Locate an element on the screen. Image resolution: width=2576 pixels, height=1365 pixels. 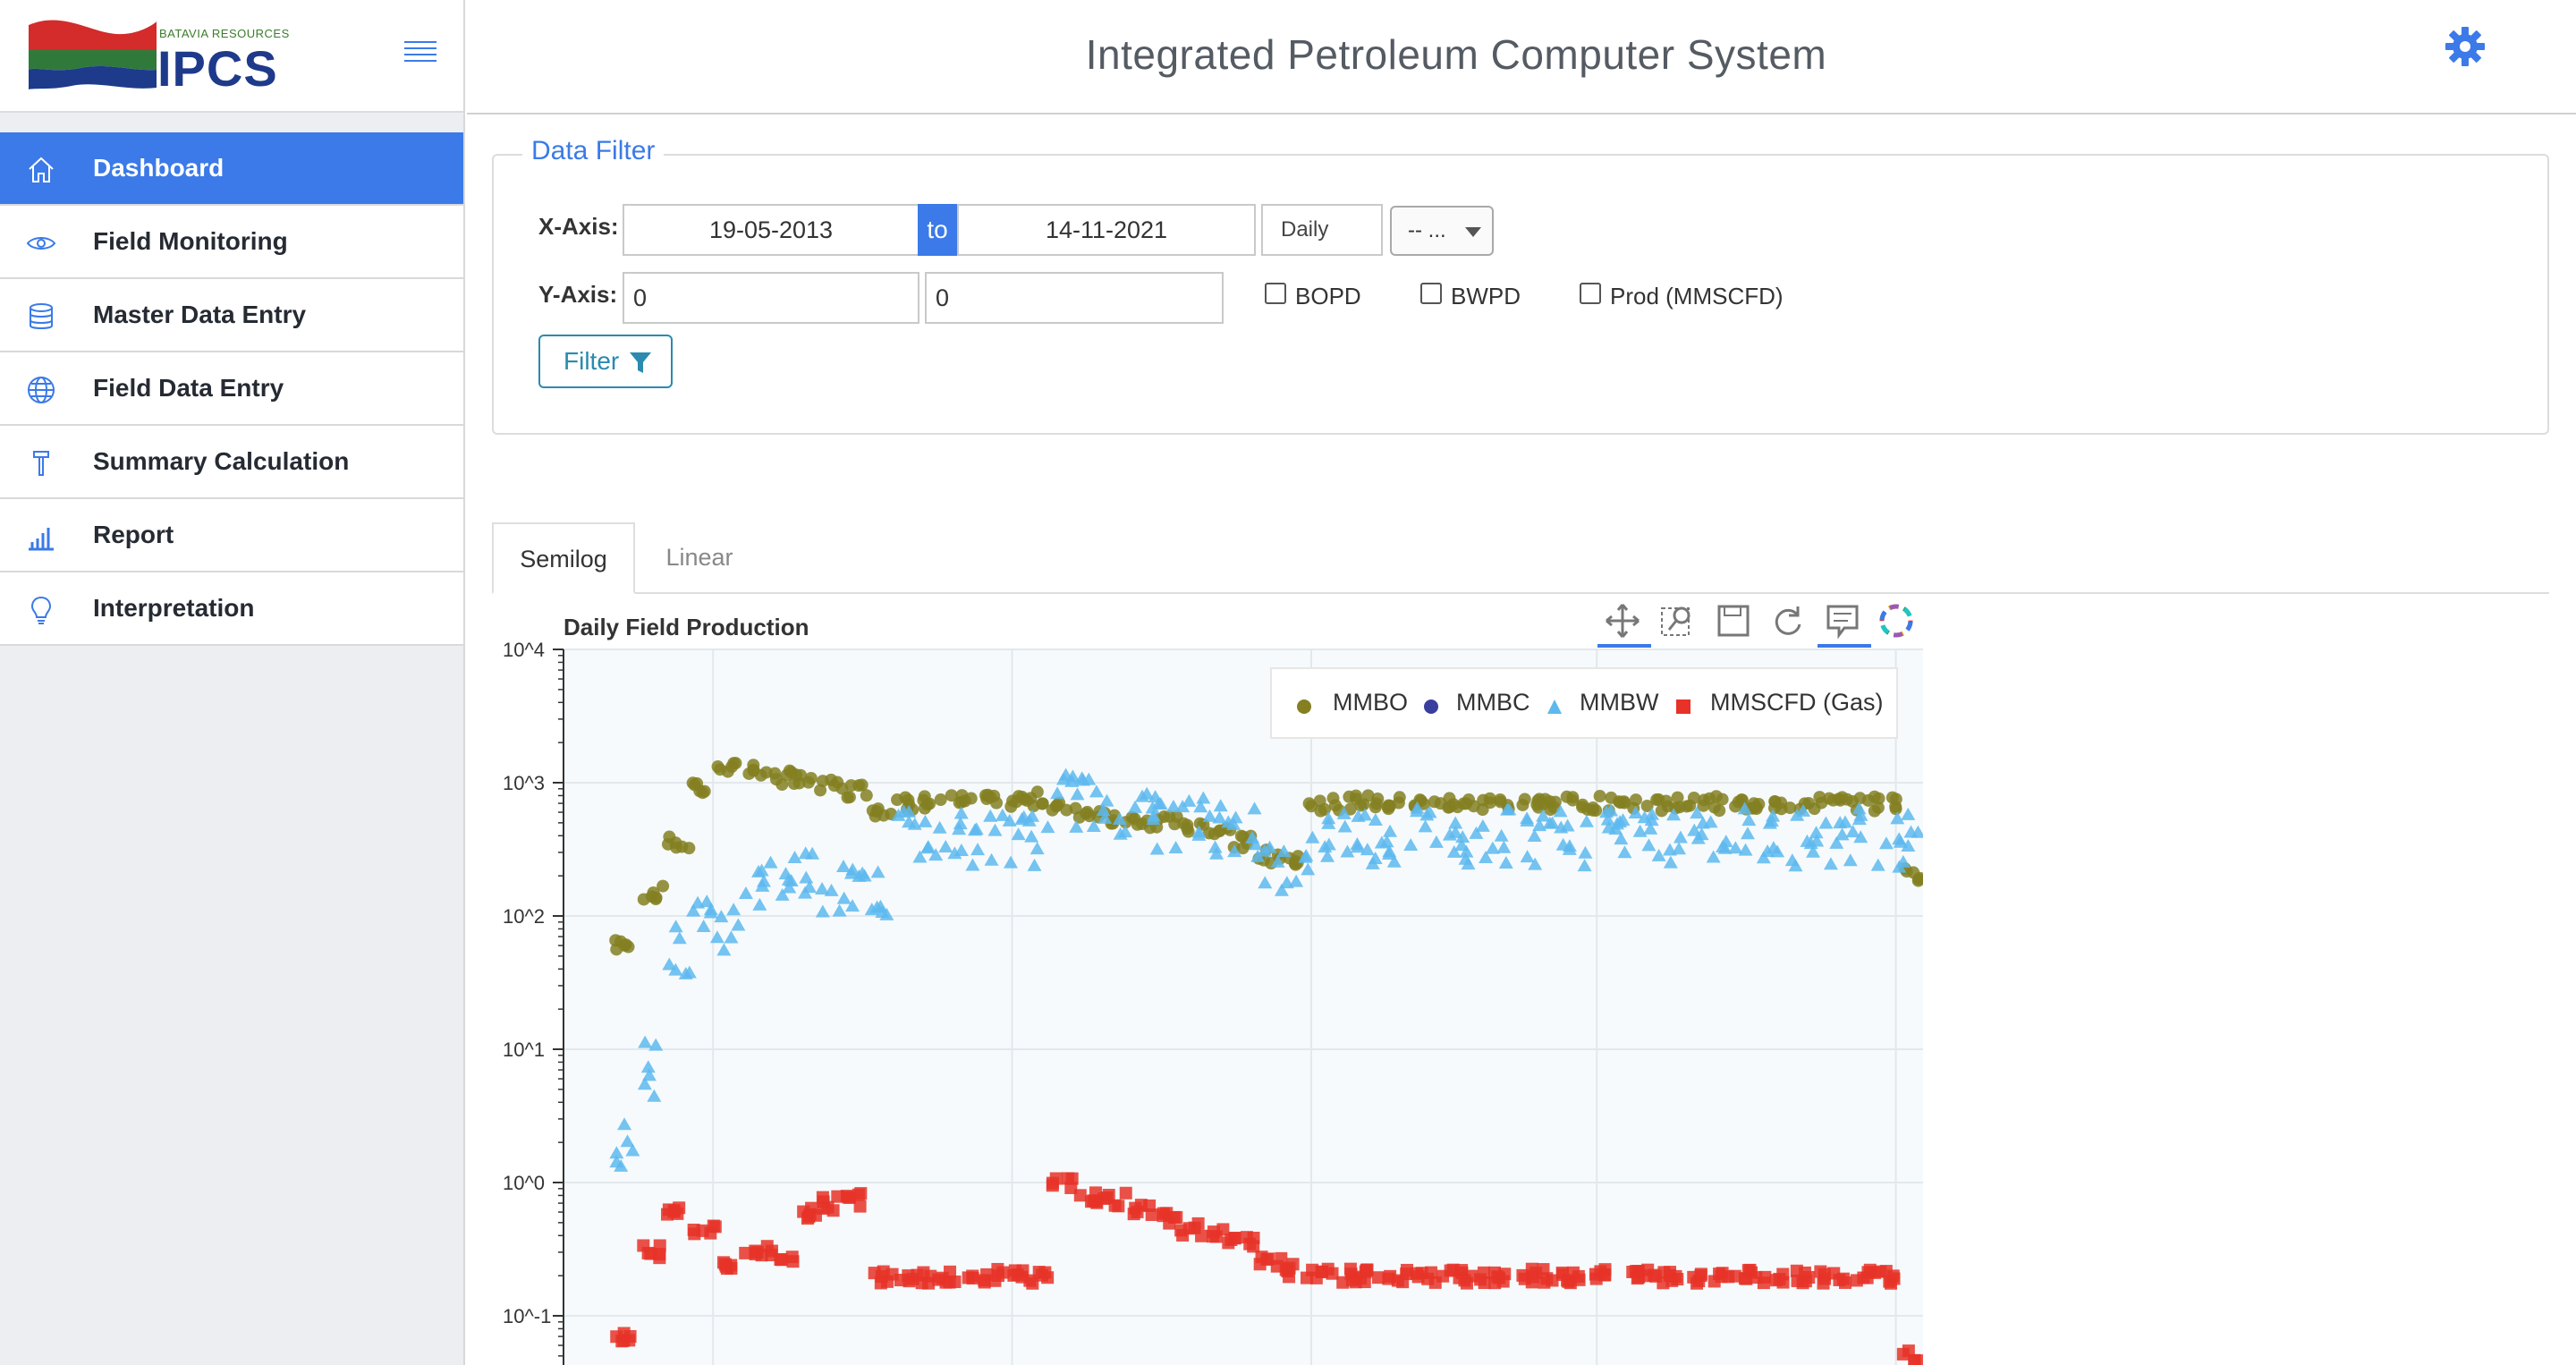
date-from-field: 19-05-2013 is located at coordinates (771, 230).